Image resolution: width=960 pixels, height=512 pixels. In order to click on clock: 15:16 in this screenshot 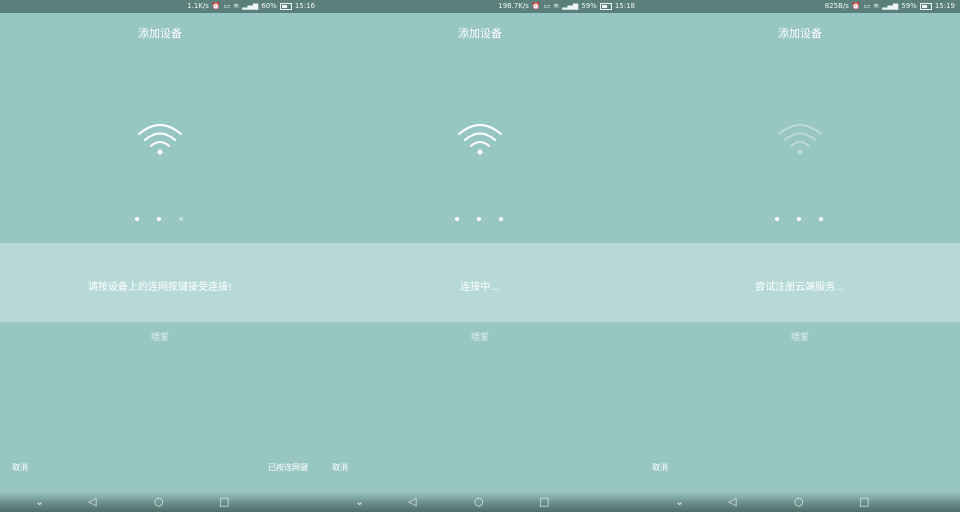, I will do `click(304, 6)`.